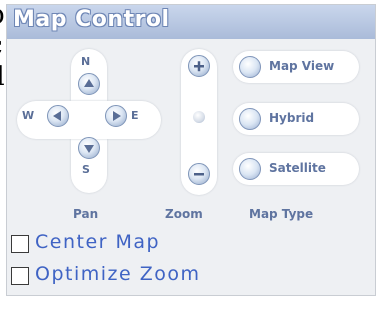  Describe the element at coordinates (199, 117) in the screenshot. I see `zoom-slider-handle` at that location.